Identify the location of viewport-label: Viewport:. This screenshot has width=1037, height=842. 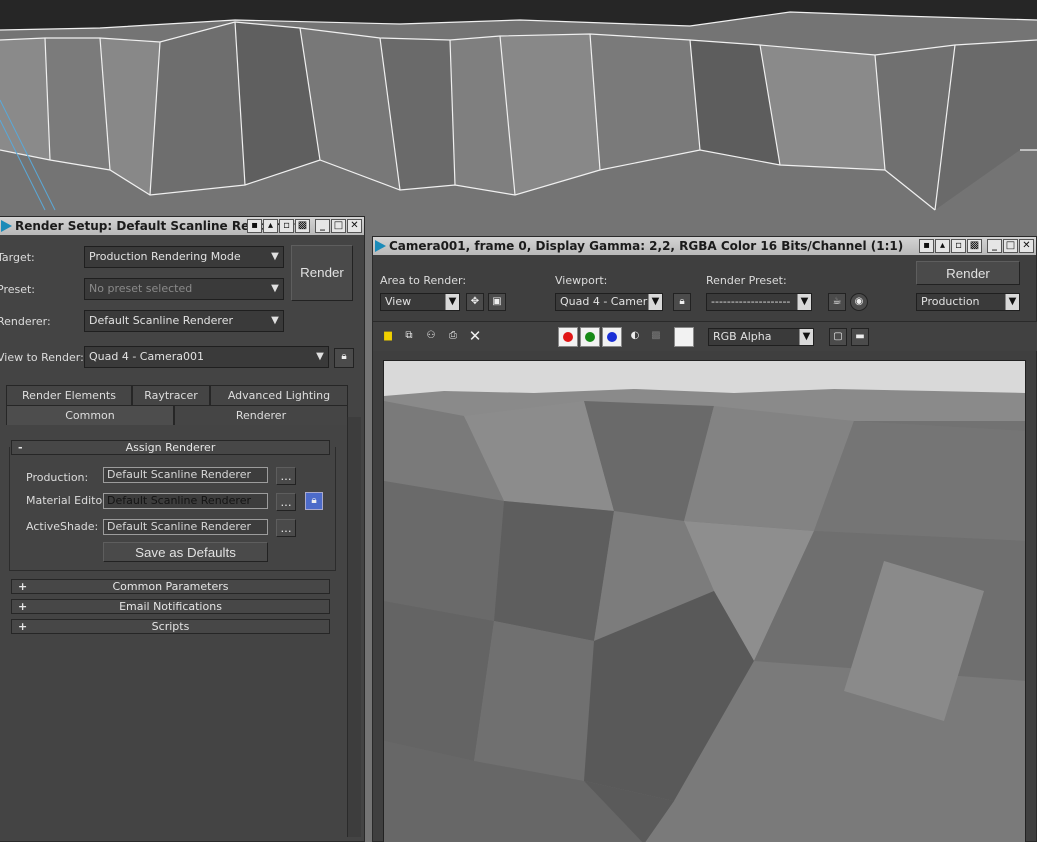
(581, 280).